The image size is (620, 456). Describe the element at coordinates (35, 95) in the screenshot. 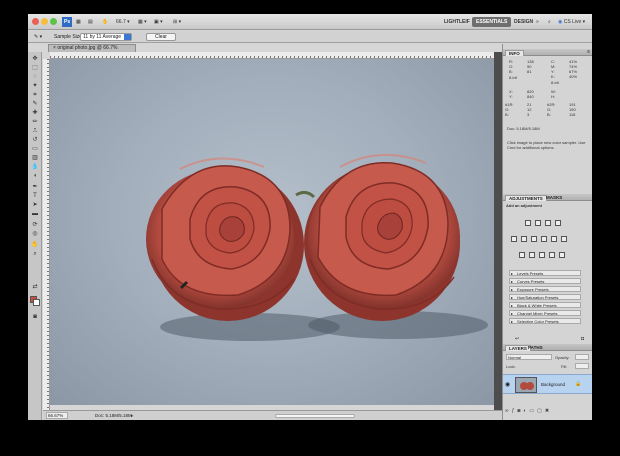

I see `crop-tool-icon: ⌗` at that location.